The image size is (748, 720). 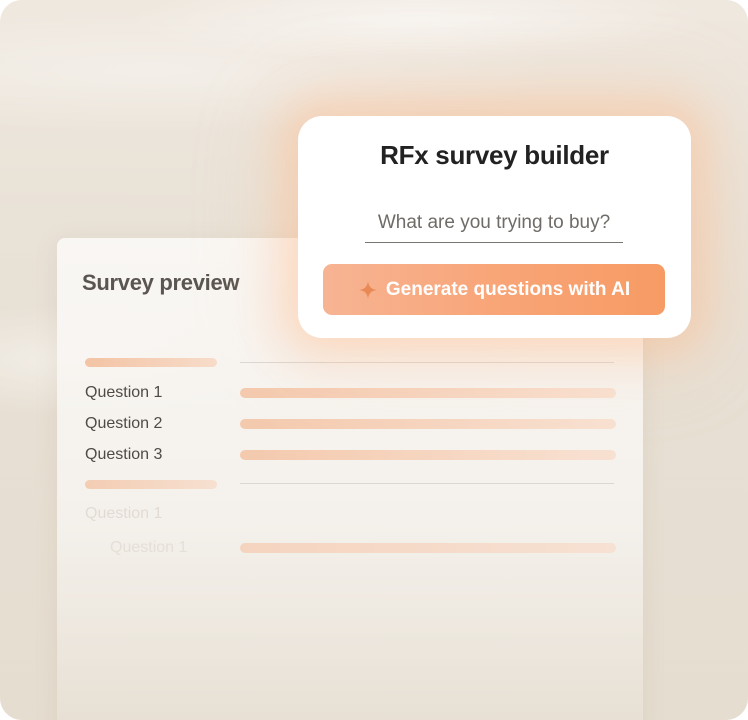 I want to click on survey-preview-title: Survey preview, so click(x=161, y=282).